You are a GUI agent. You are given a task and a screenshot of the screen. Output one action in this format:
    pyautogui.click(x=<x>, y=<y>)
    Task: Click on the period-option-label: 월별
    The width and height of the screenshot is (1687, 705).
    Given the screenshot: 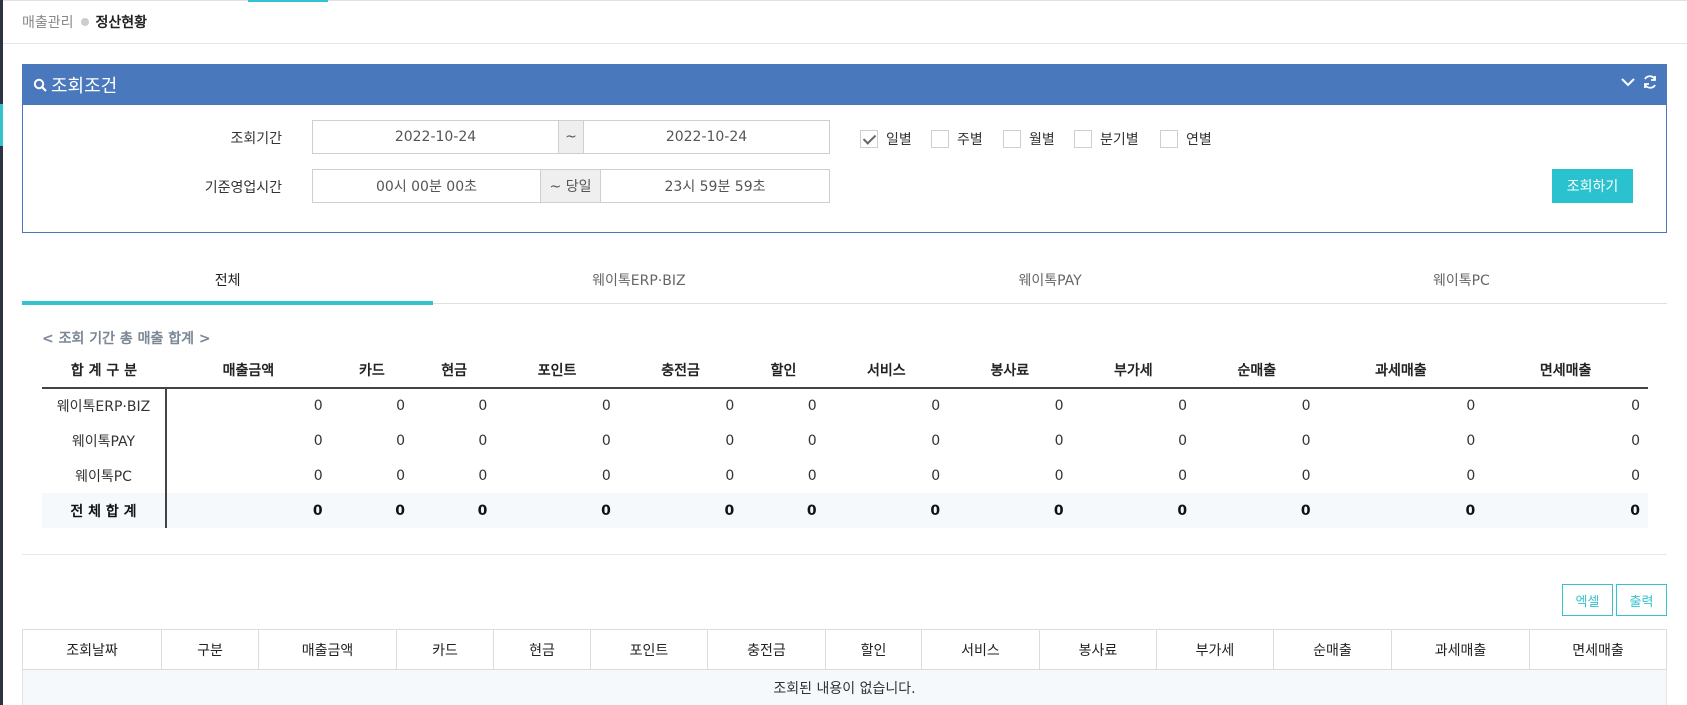 What is the action you would take?
    pyautogui.click(x=1042, y=140)
    